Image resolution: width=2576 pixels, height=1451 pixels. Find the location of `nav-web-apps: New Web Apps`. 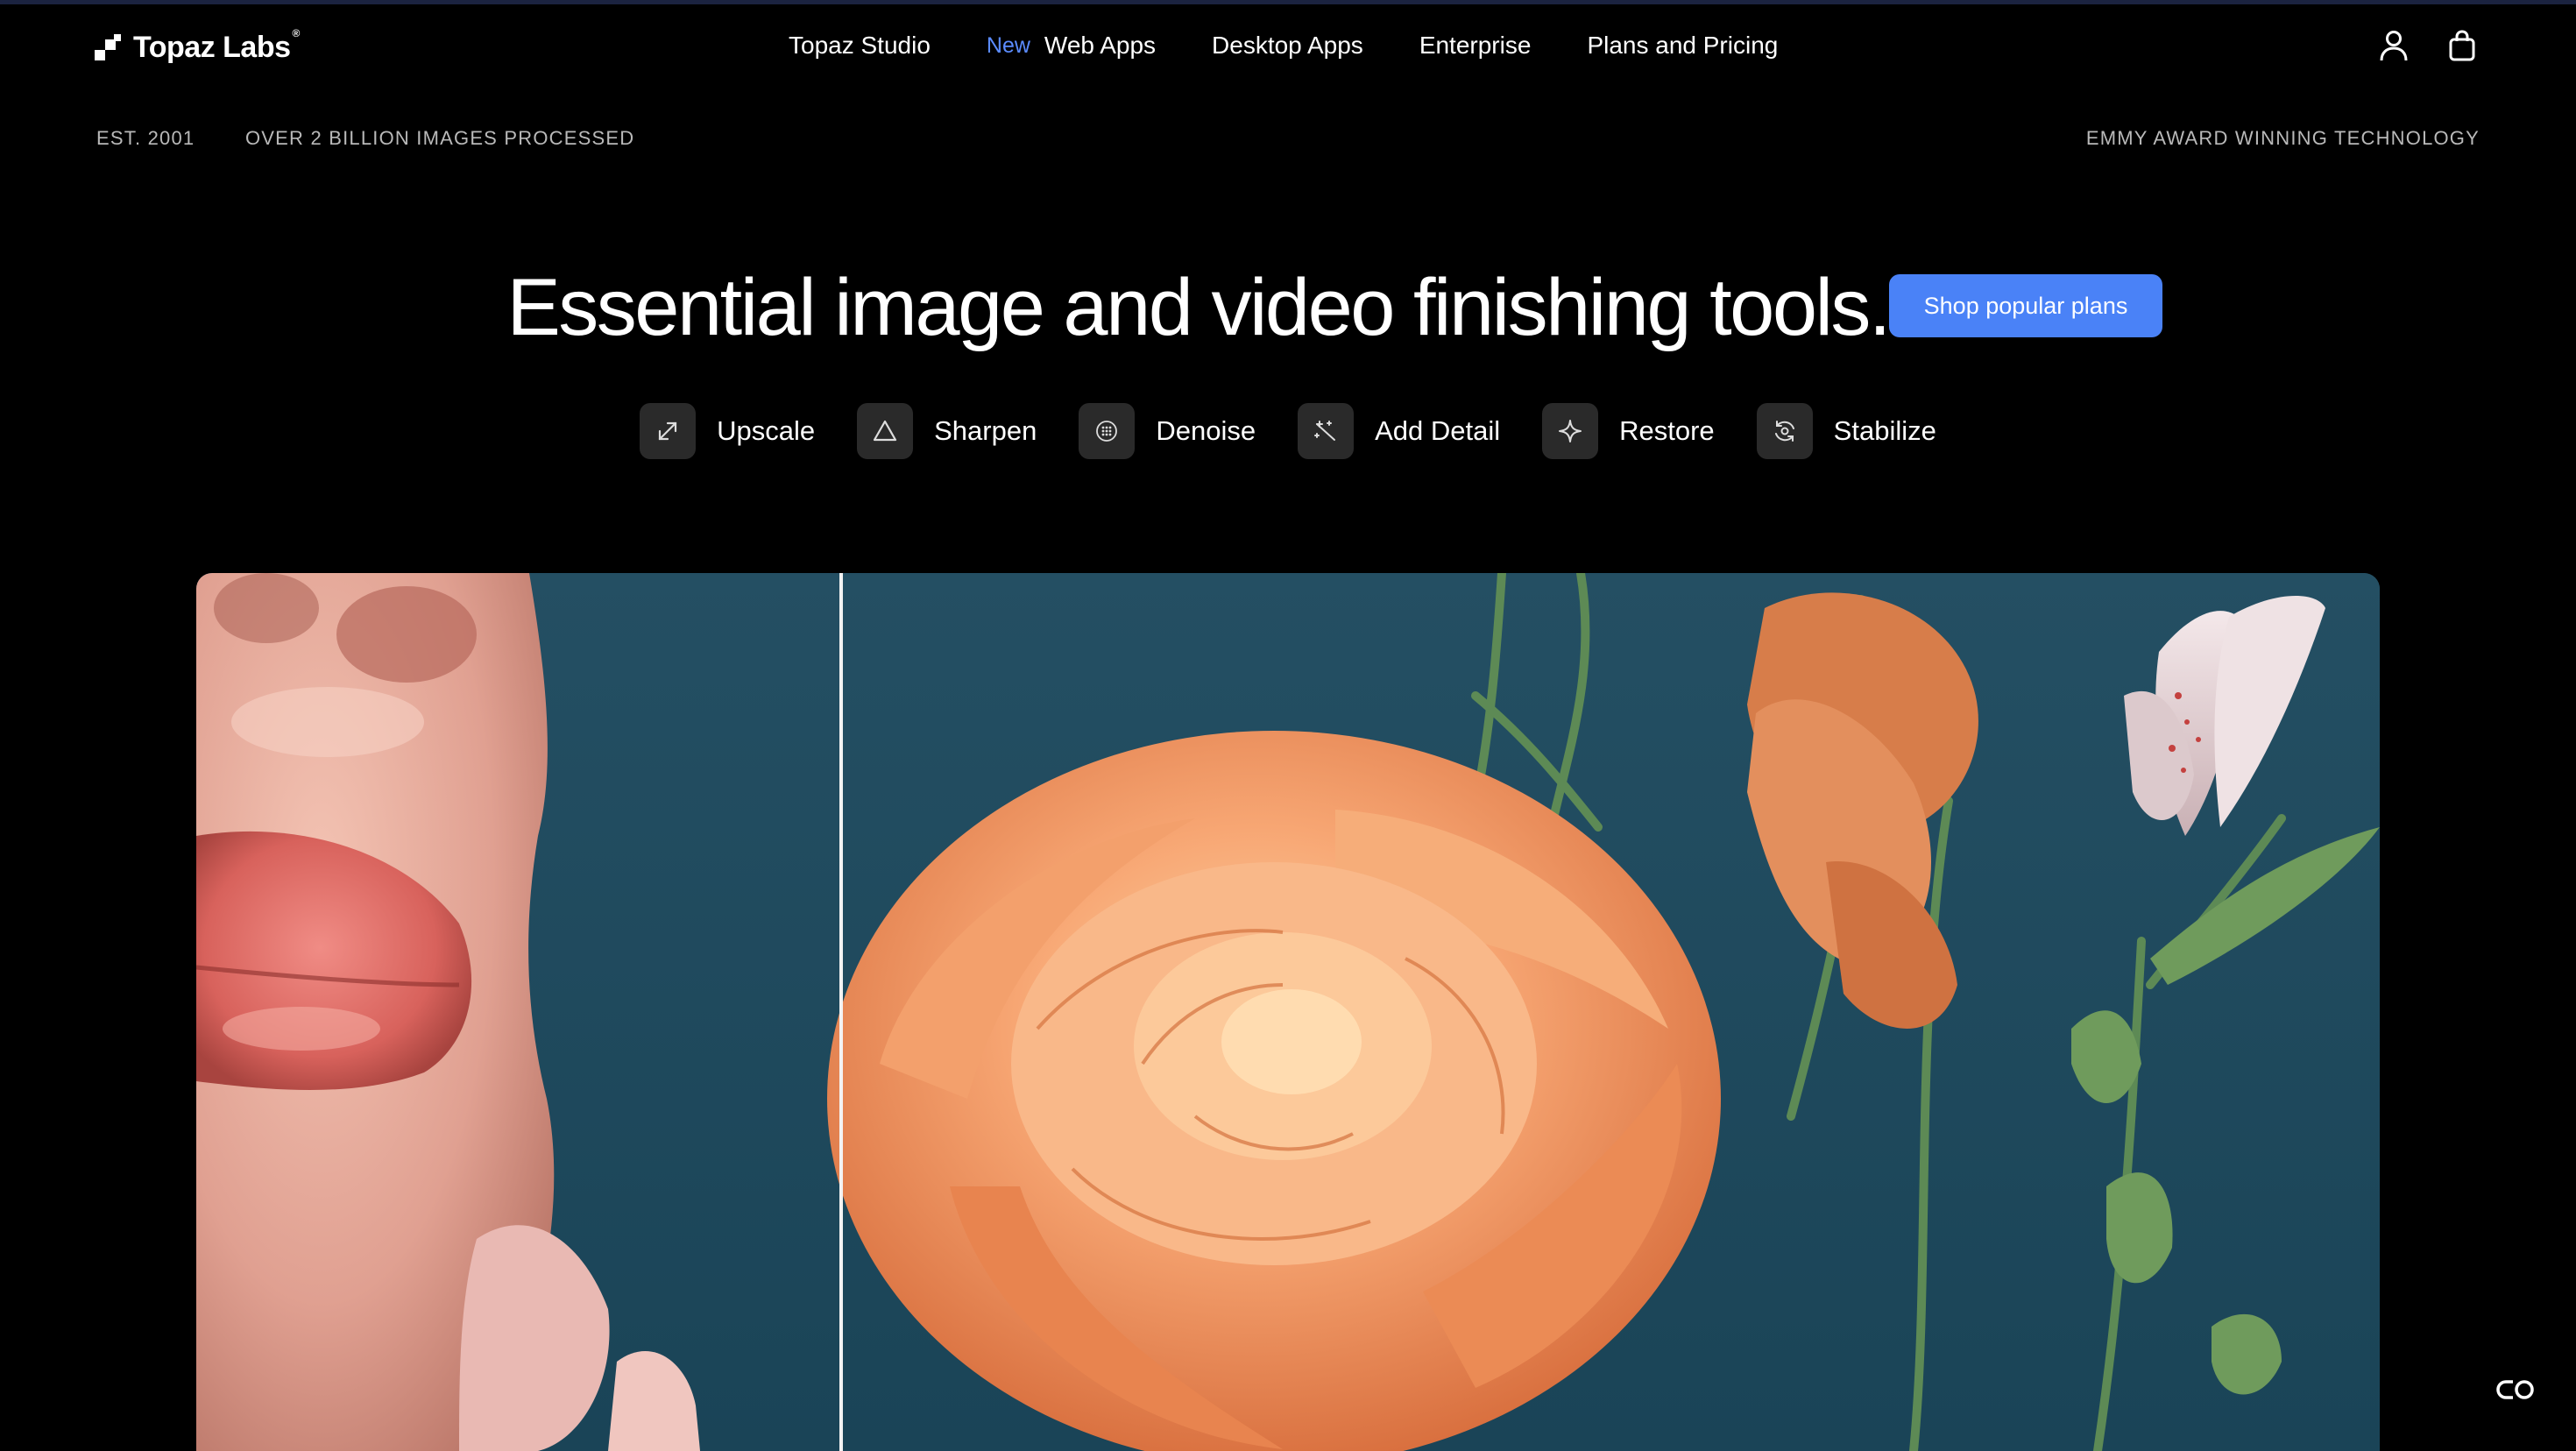

nav-web-apps: New Web Apps is located at coordinates (1071, 46).